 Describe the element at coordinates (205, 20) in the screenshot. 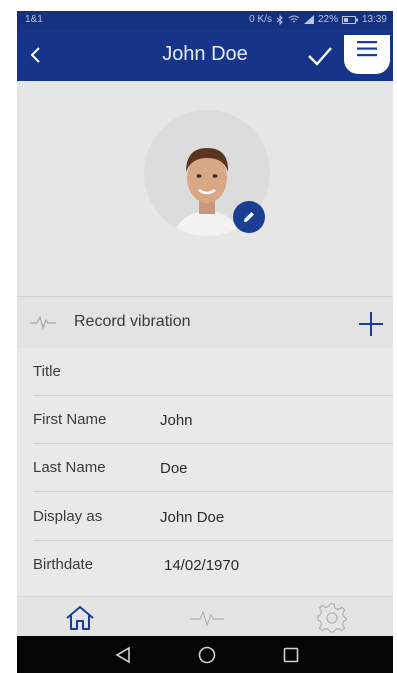

I see `status-bar: 1&1 0 K/s 22% 13:39` at that location.